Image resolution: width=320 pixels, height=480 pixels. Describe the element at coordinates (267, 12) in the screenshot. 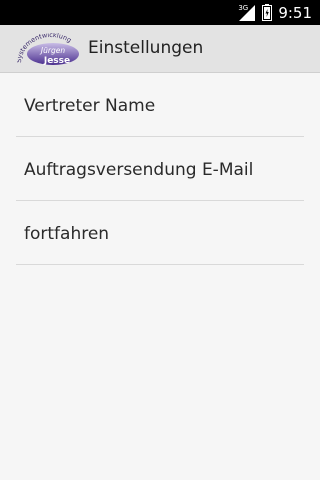

I see `battery-icon` at that location.